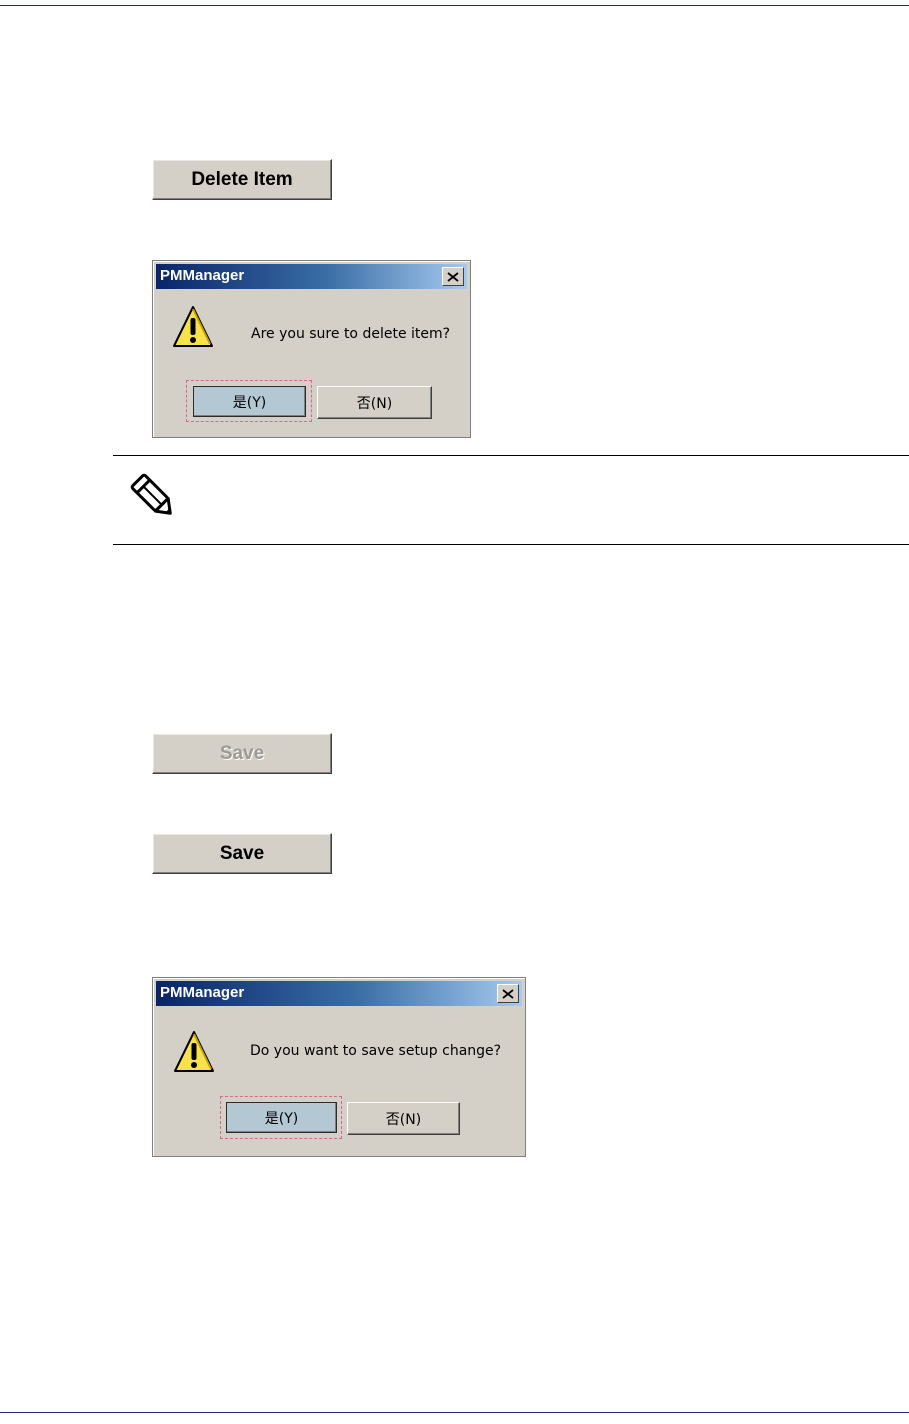 The width and height of the screenshot is (909, 1424). I want to click on note-top-rule, so click(511, 455).